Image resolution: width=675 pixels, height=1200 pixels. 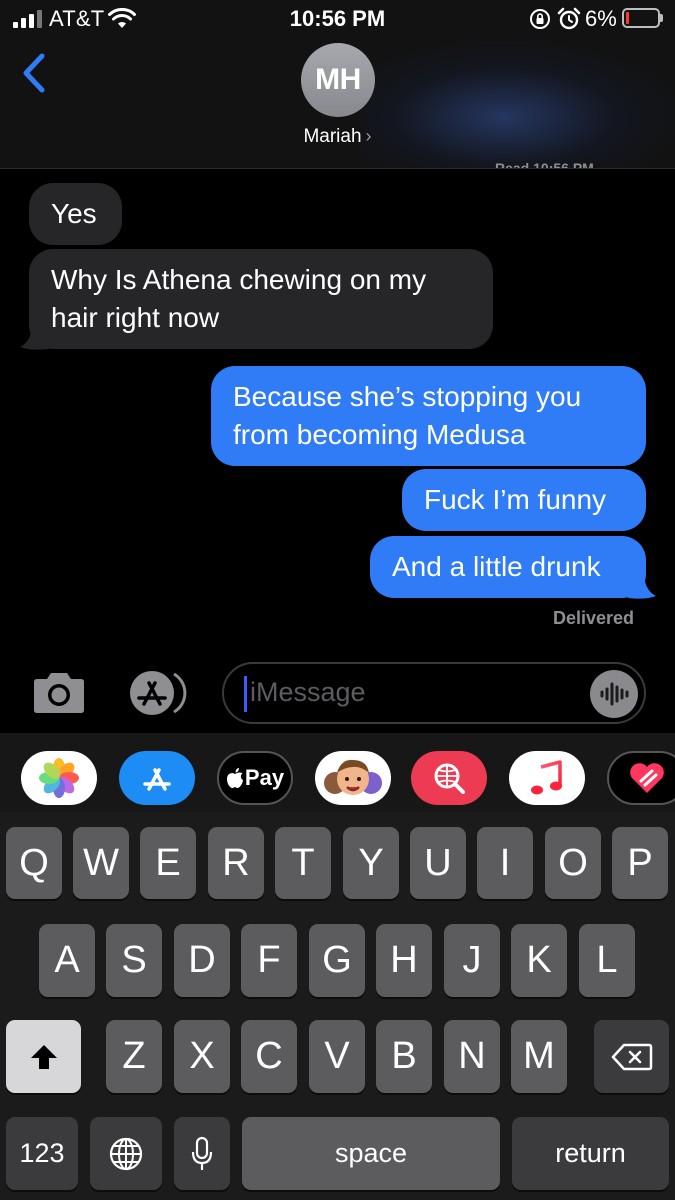 I want to click on shift-key, so click(x=43, y=1056).